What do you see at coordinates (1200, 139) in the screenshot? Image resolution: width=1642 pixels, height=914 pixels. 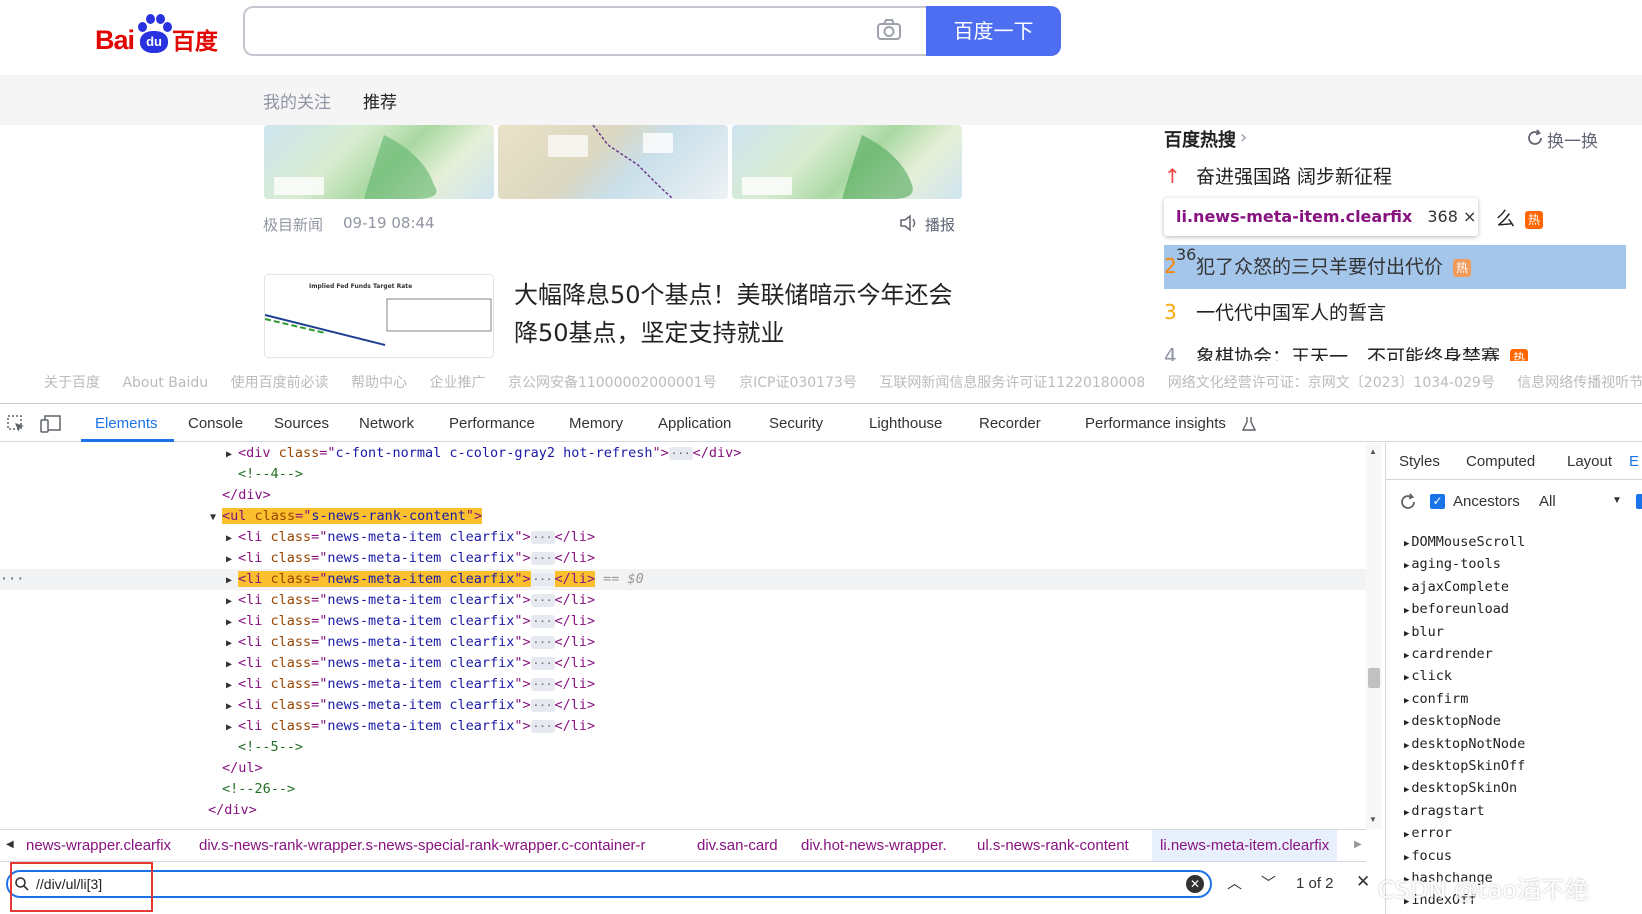 I see `hot-search-title: 百度热搜` at bounding box center [1200, 139].